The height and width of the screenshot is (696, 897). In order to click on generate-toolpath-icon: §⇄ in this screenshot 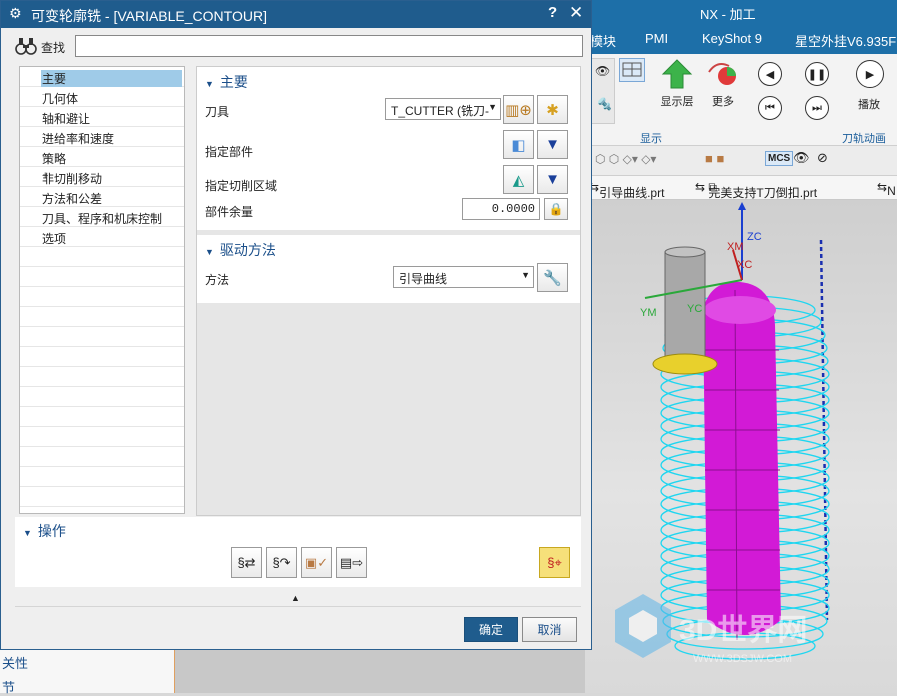, I will do `click(246, 562)`.